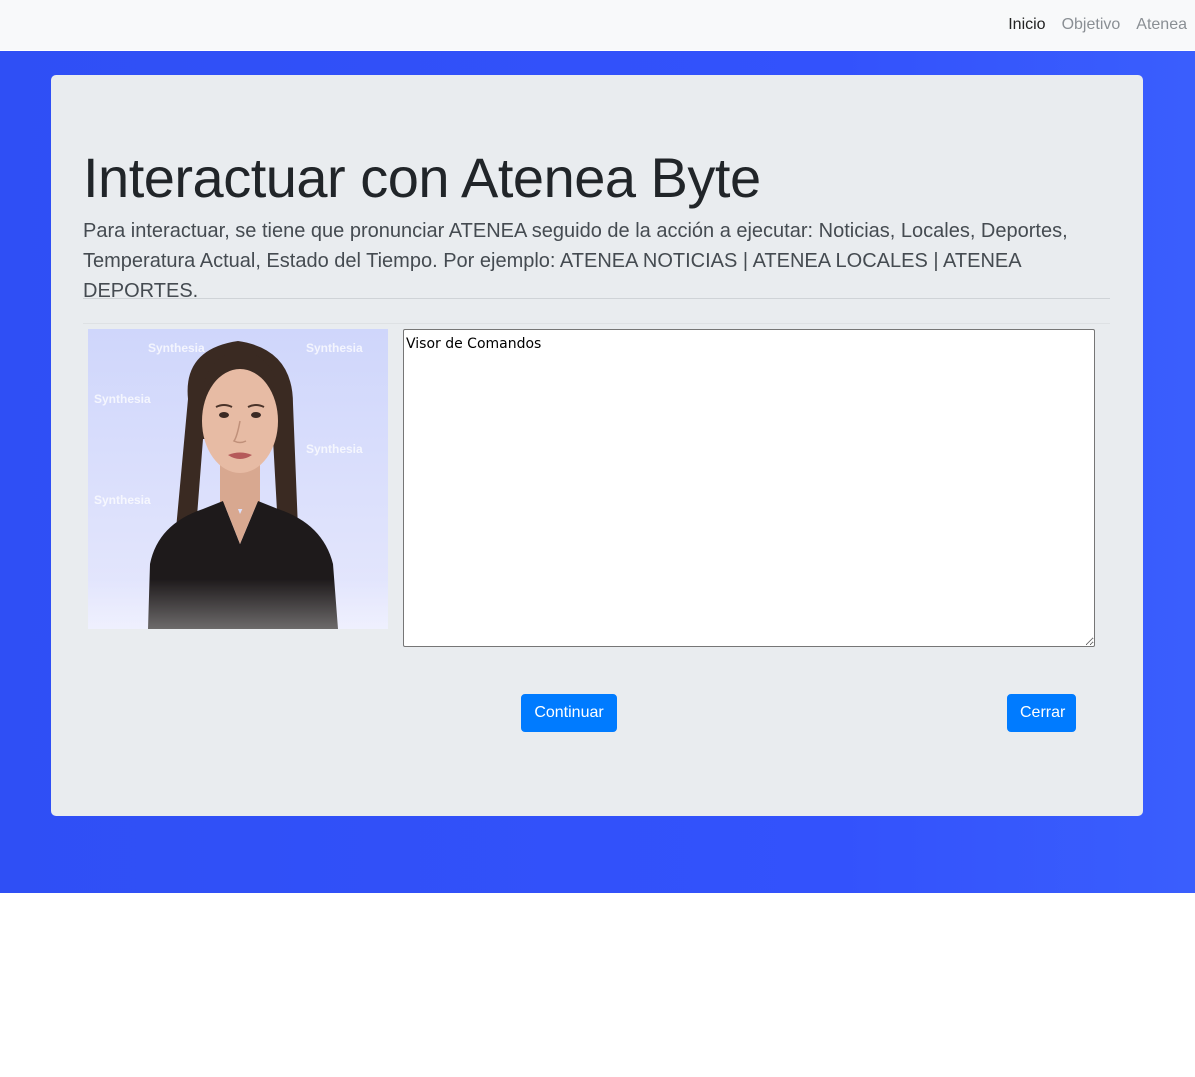 The image size is (1195, 1077). Describe the element at coordinates (569, 713) in the screenshot. I see `continue-button: Continuar` at that location.